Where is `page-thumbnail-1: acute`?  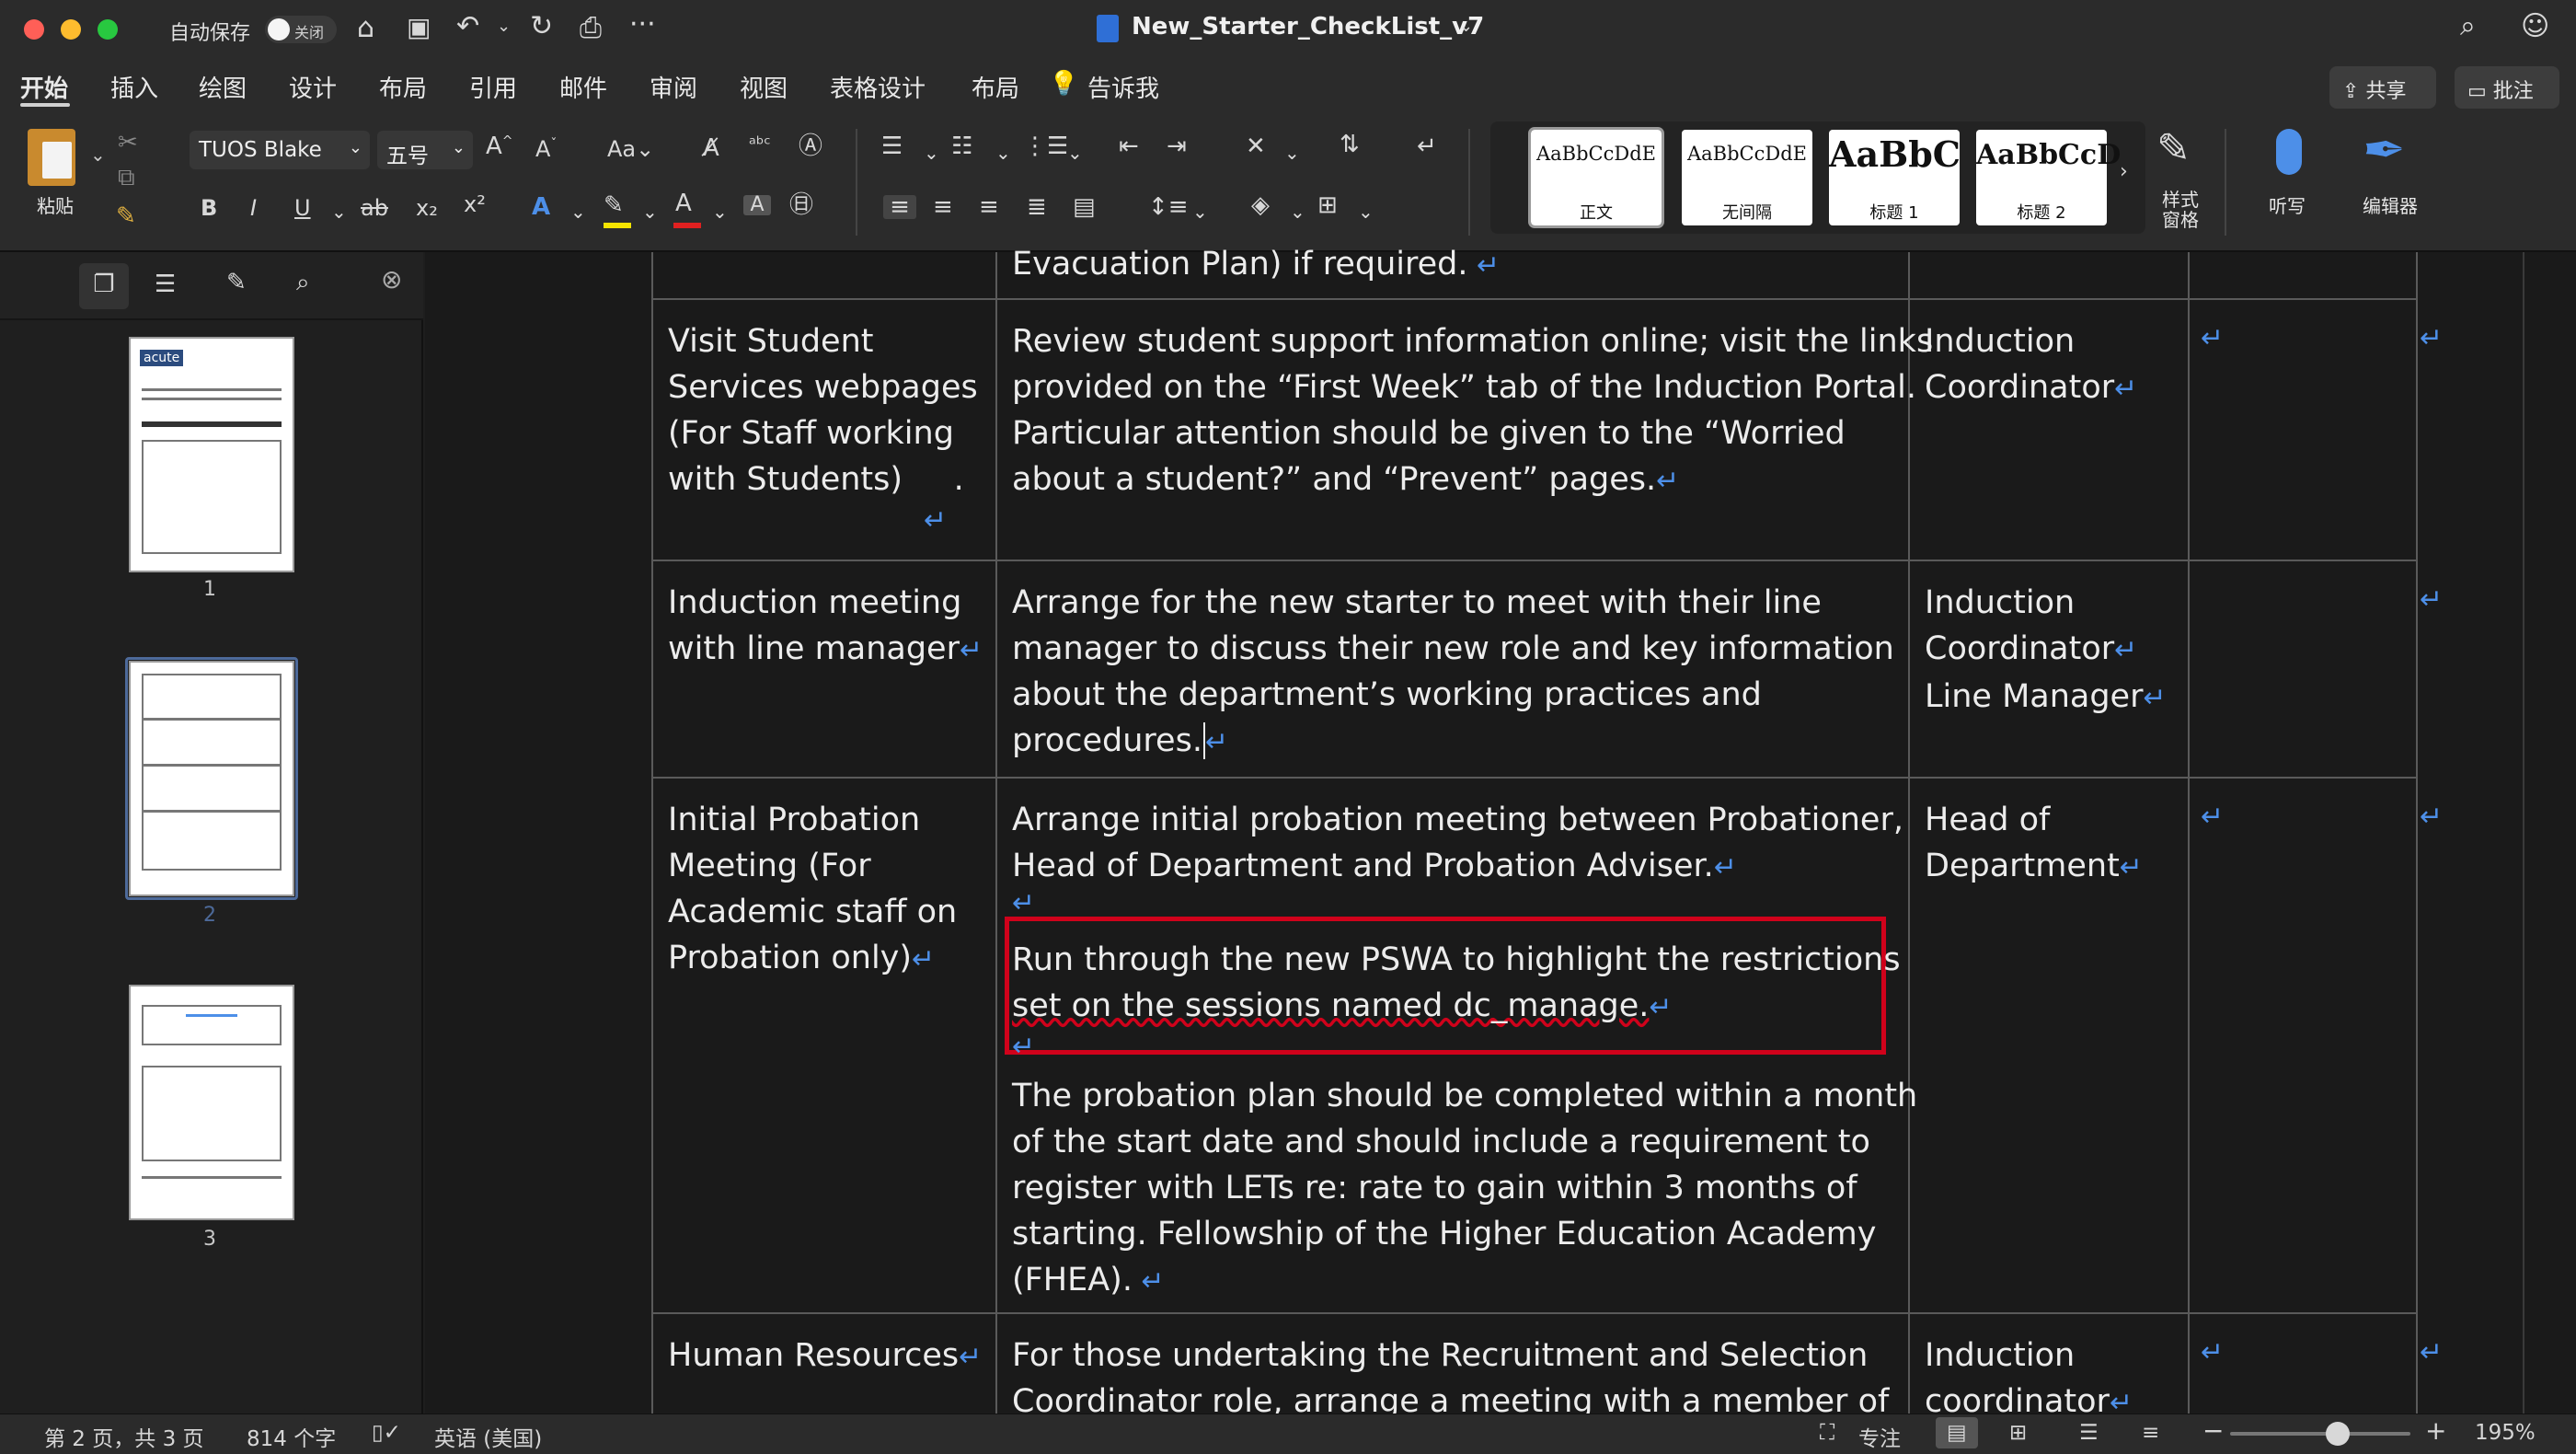 page-thumbnail-1: acute is located at coordinates (211, 454).